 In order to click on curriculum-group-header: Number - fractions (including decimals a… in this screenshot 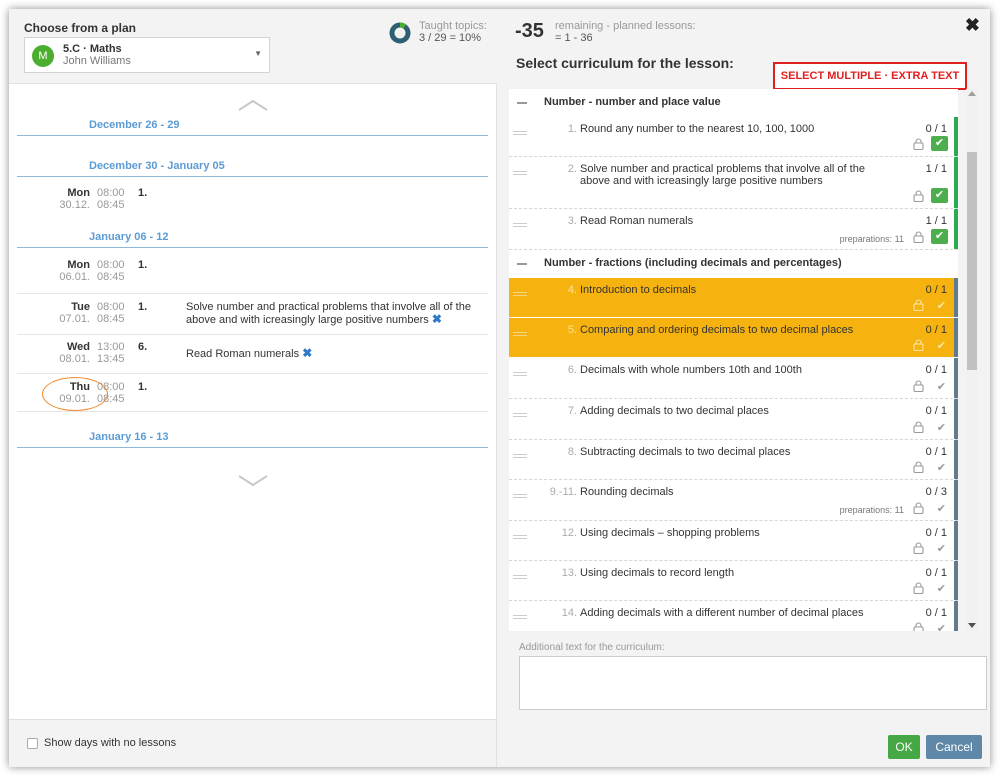, I will do `click(733, 264)`.